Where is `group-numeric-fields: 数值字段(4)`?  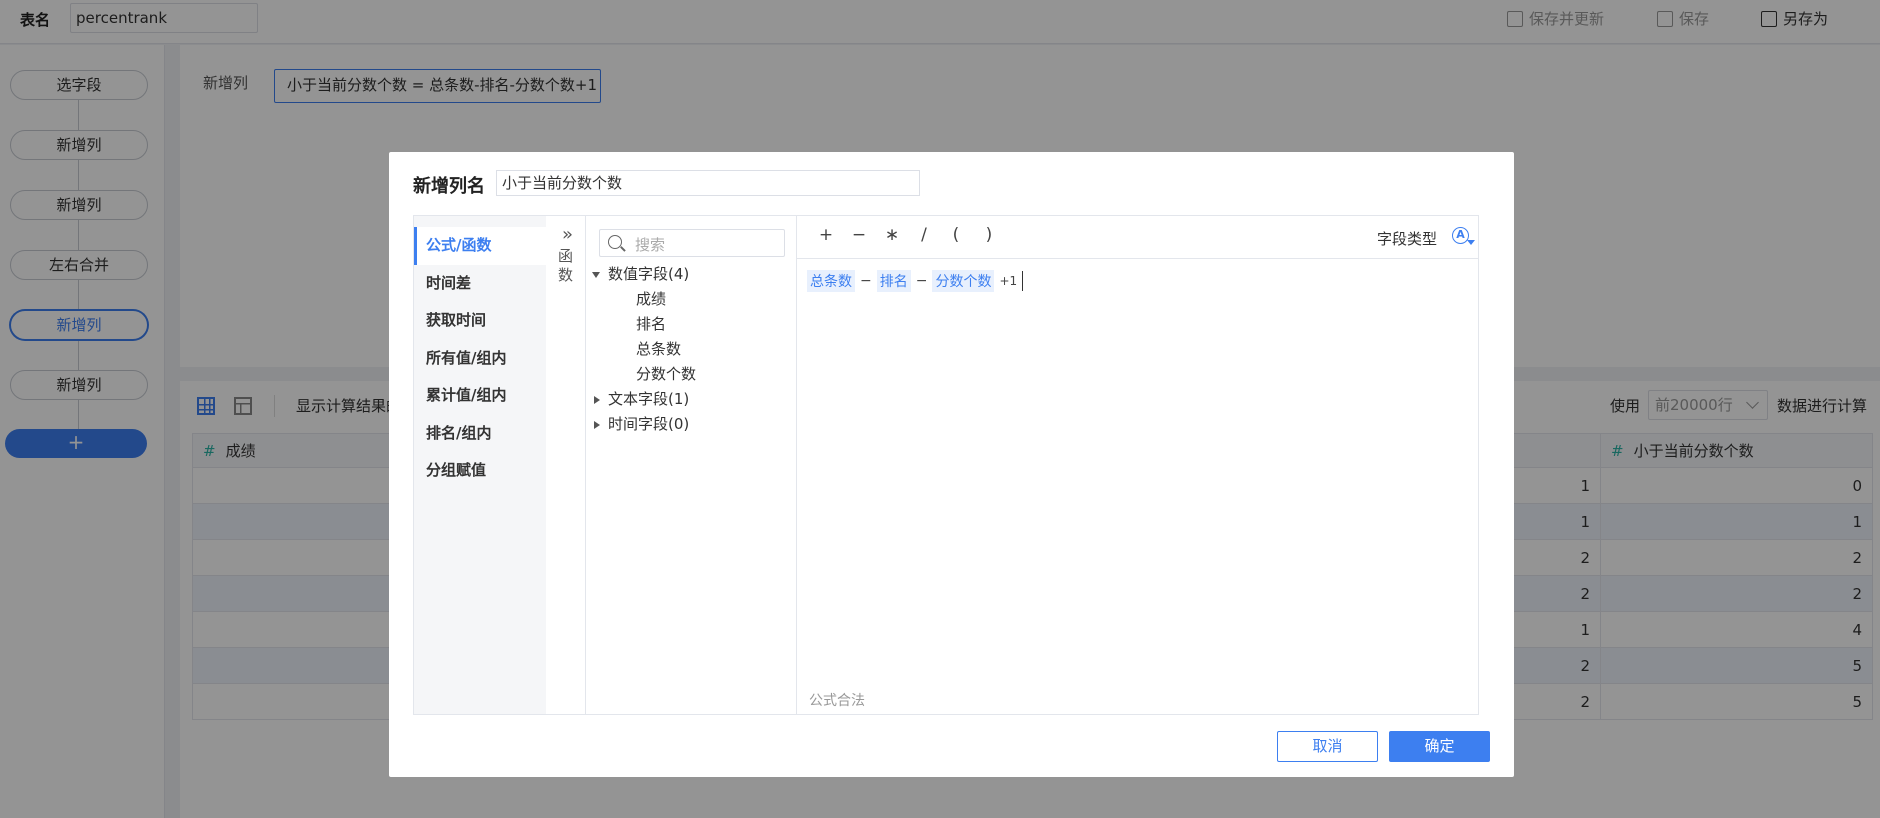
group-numeric-fields: 数值字段(4) is located at coordinates (640, 273).